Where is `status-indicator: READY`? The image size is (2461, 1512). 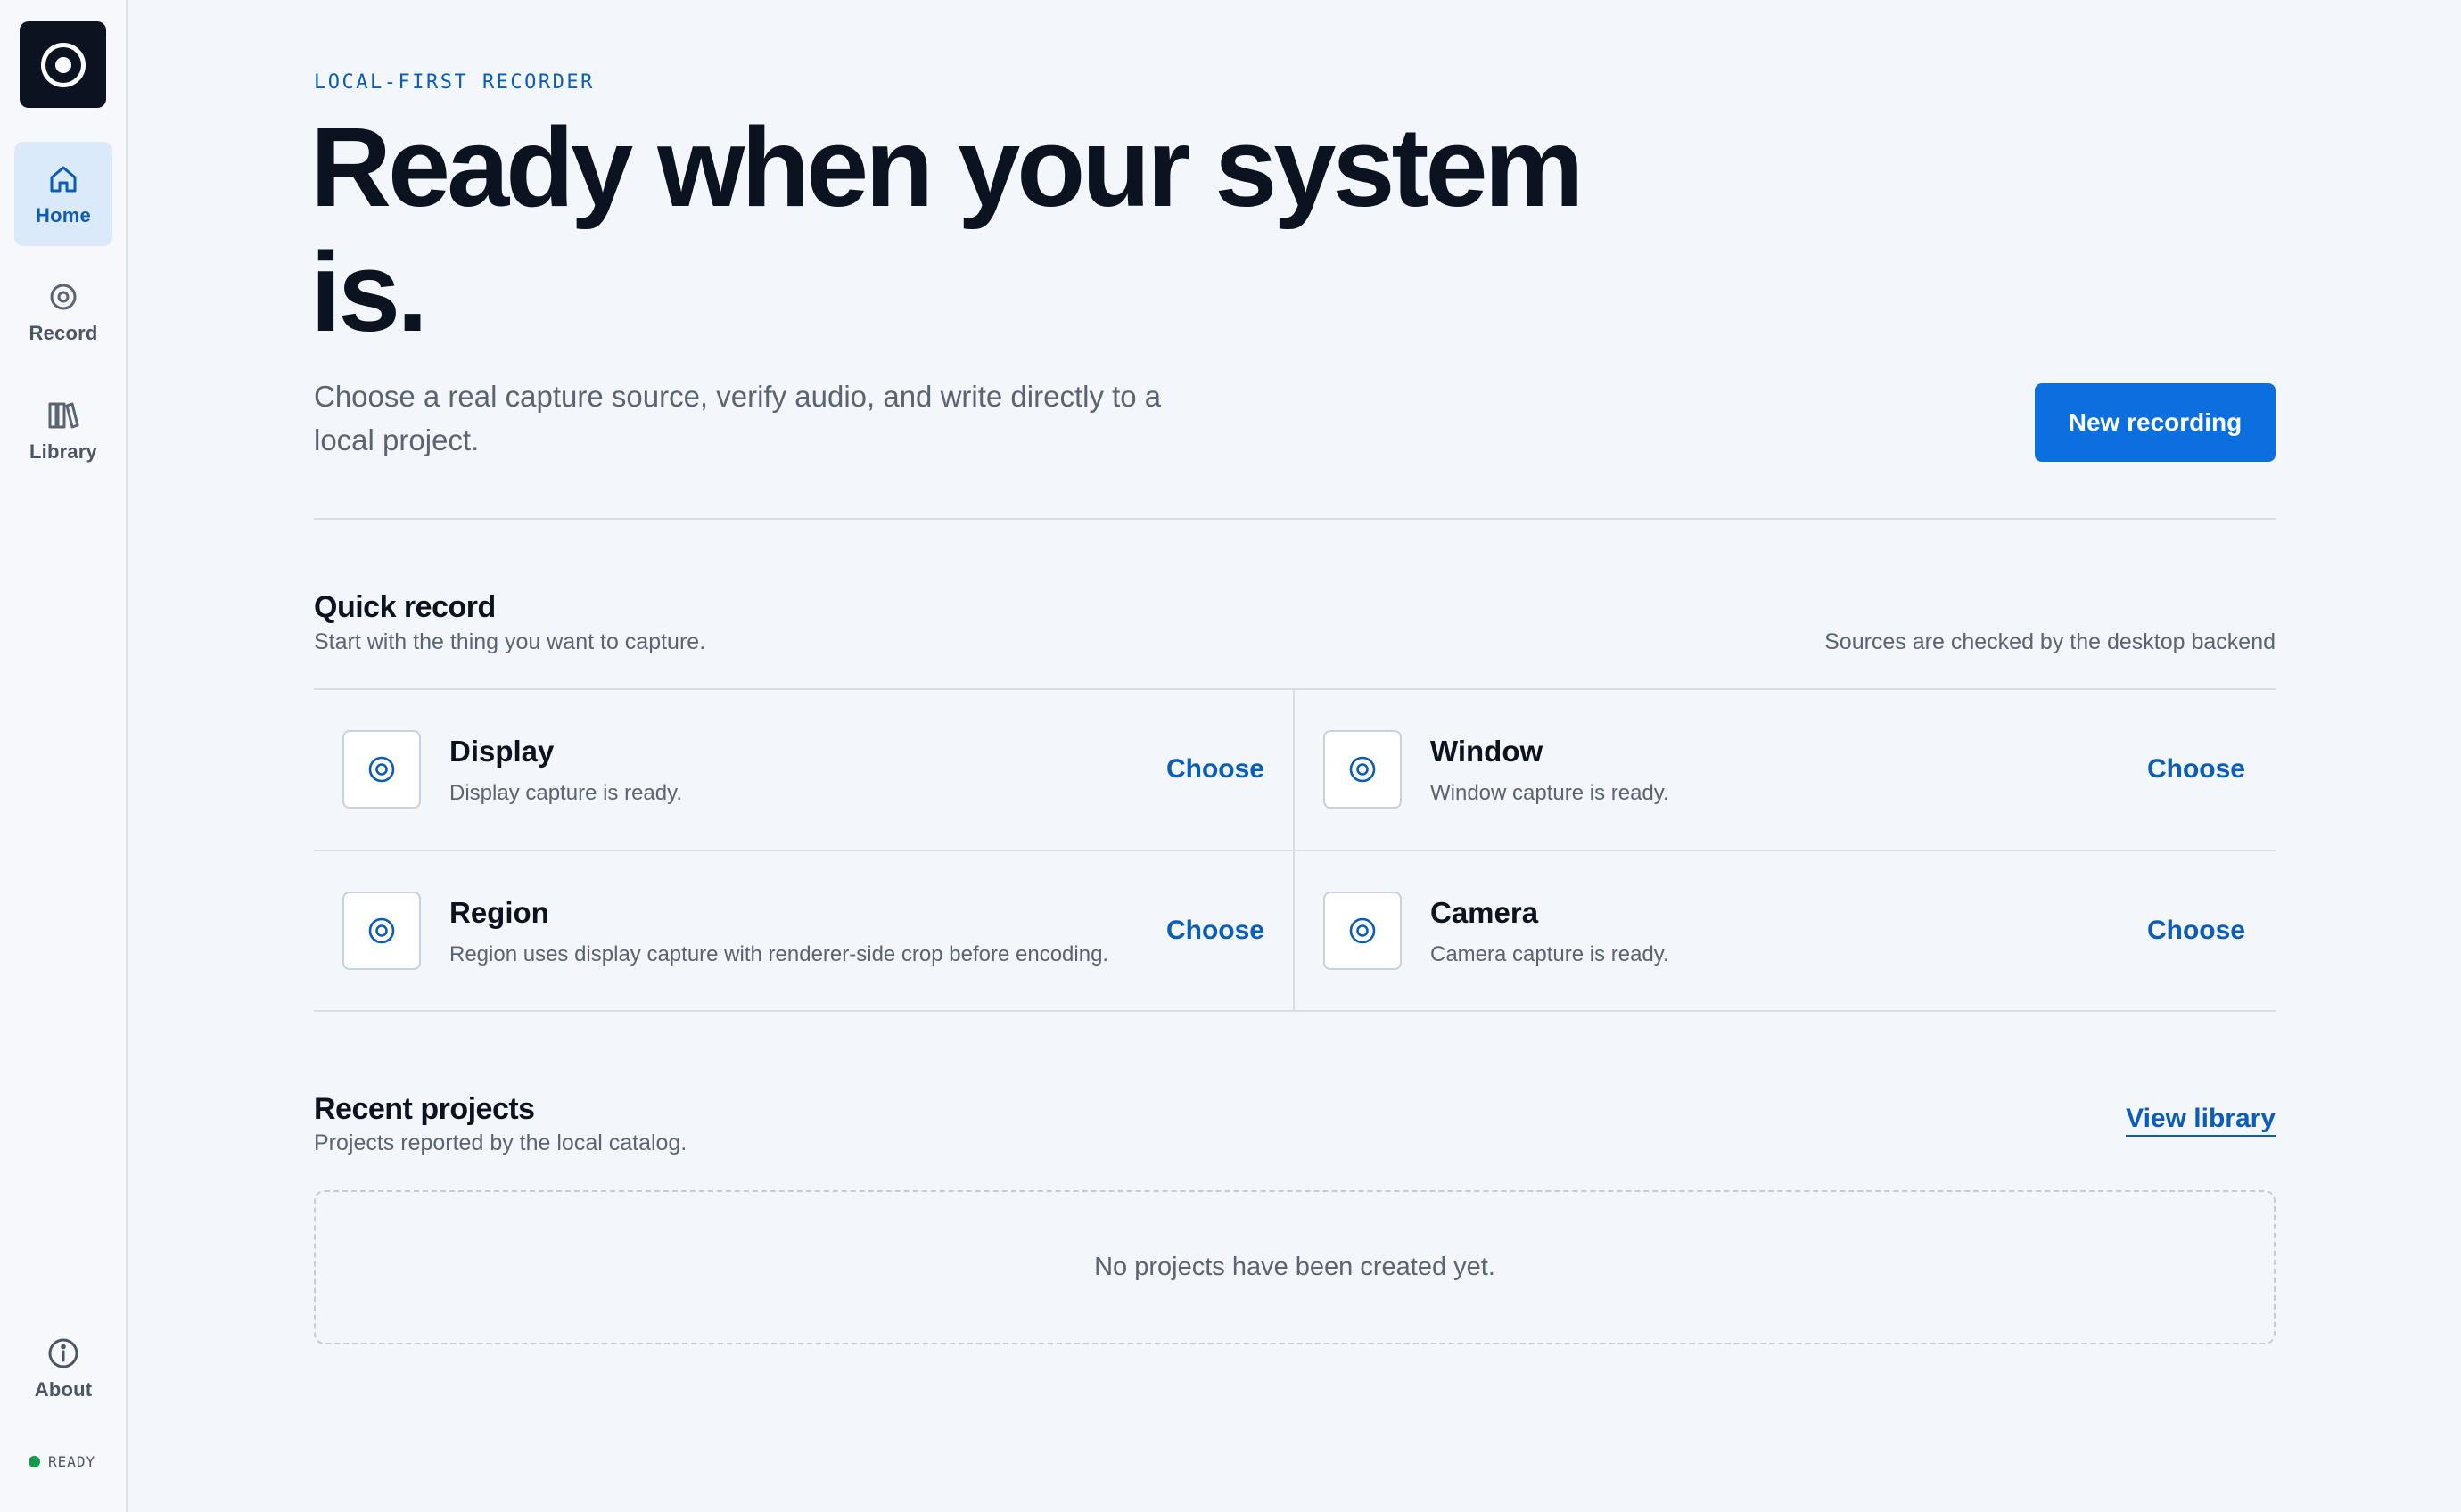 status-indicator: READY is located at coordinates (62, 1461).